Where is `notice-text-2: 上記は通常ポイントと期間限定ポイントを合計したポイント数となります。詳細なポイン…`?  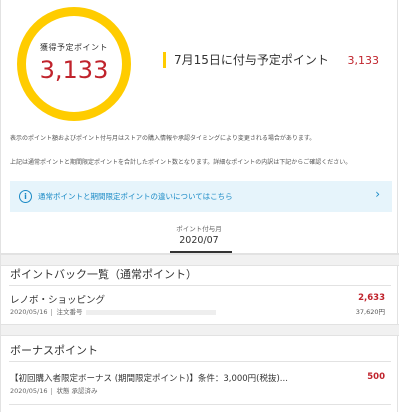 notice-text-2: 上記は通常ポイントと期間限定ポイントを合計したポイント数となります。詳細なポイン… is located at coordinates (181, 162).